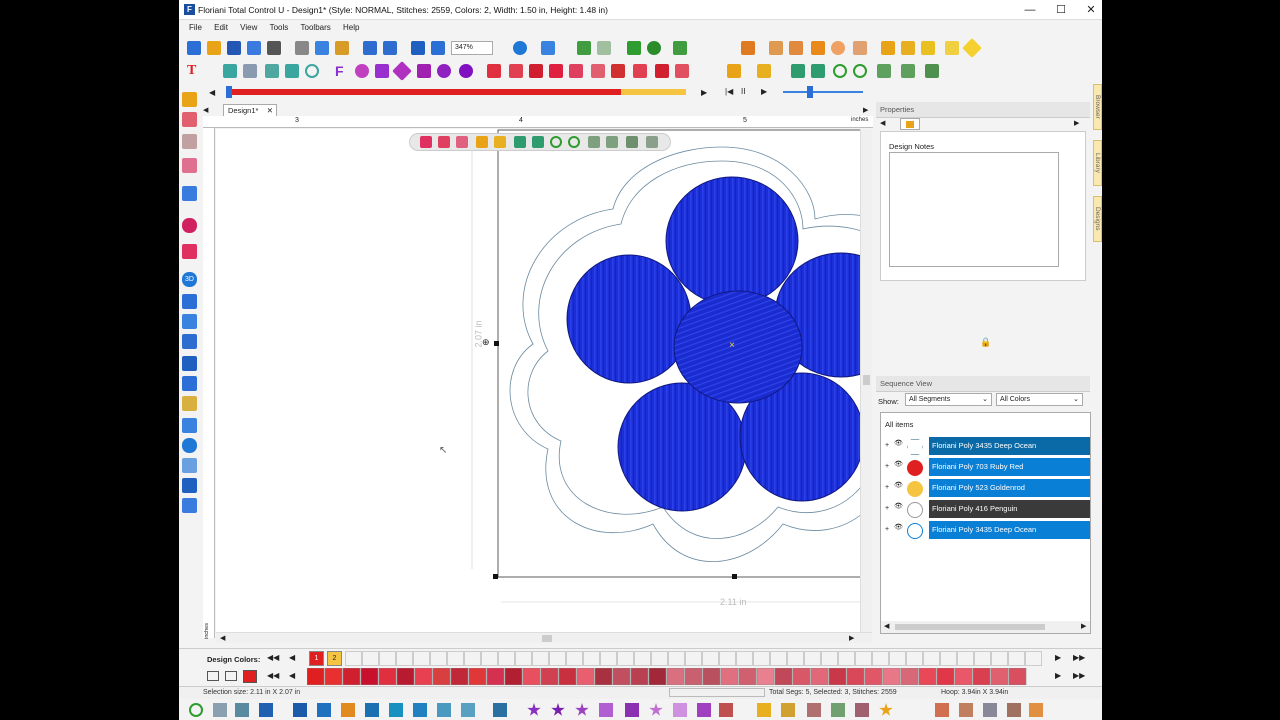 The height and width of the screenshot is (720, 1280). What do you see at coordinates (189, 279) in the screenshot?
I see `3d-view-icon: 3D` at bounding box center [189, 279].